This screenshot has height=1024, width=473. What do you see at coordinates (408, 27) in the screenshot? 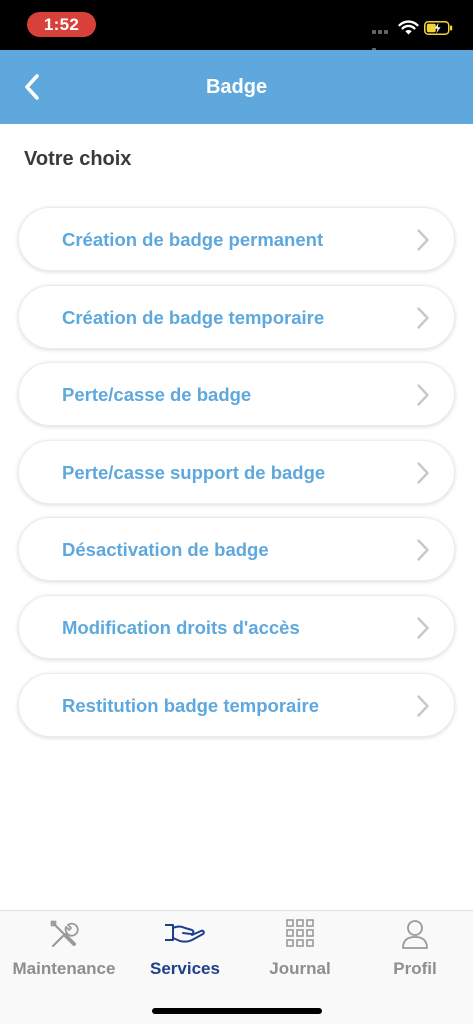
I see `wifi-icon` at bounding box center [408, 27].